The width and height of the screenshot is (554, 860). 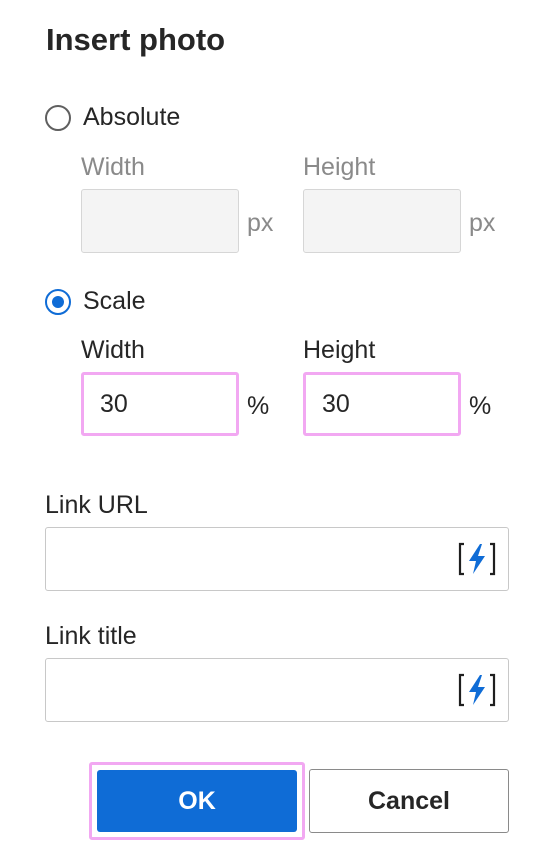 What do you see at coordinates (132, 117) in the screenshot?
I see `absolute-radio-label: Absolute` at bounding box center [132, 117].